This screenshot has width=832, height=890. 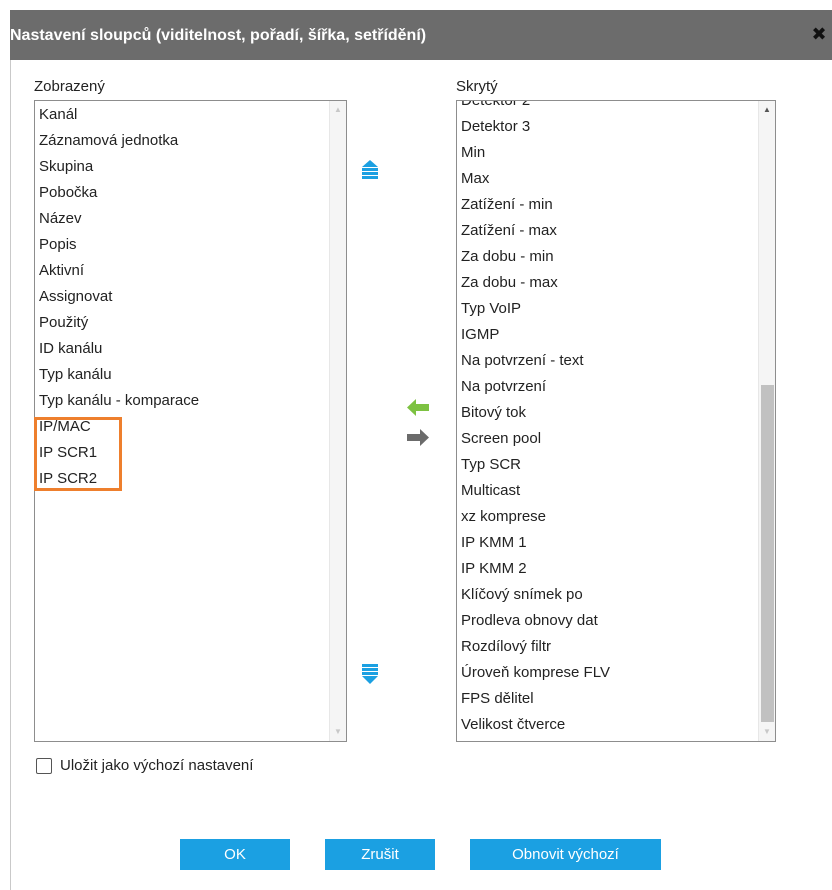 What do you see at coordinates (607, 595) in the screenshot?
I see `list-item: Klíčový snímek po` at bounding box center [607, 595].